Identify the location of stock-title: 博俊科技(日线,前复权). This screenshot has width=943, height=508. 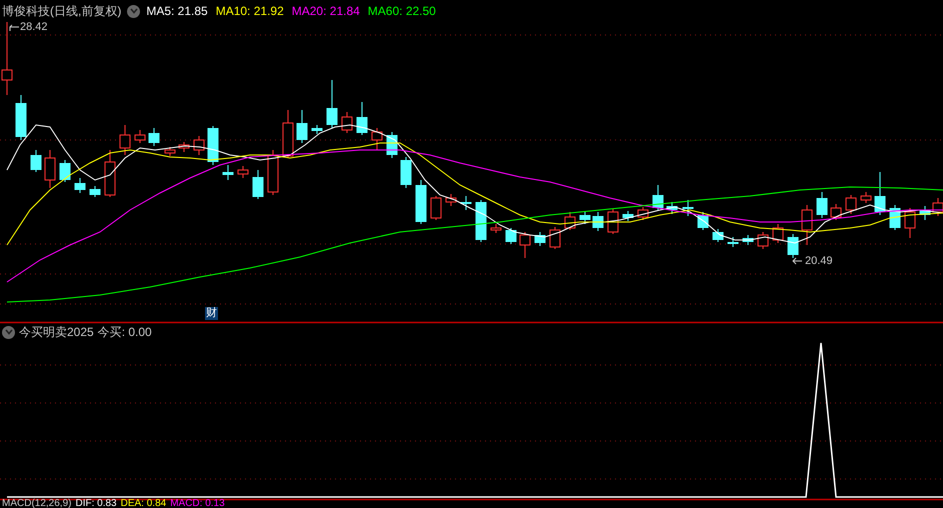
(62, 11).